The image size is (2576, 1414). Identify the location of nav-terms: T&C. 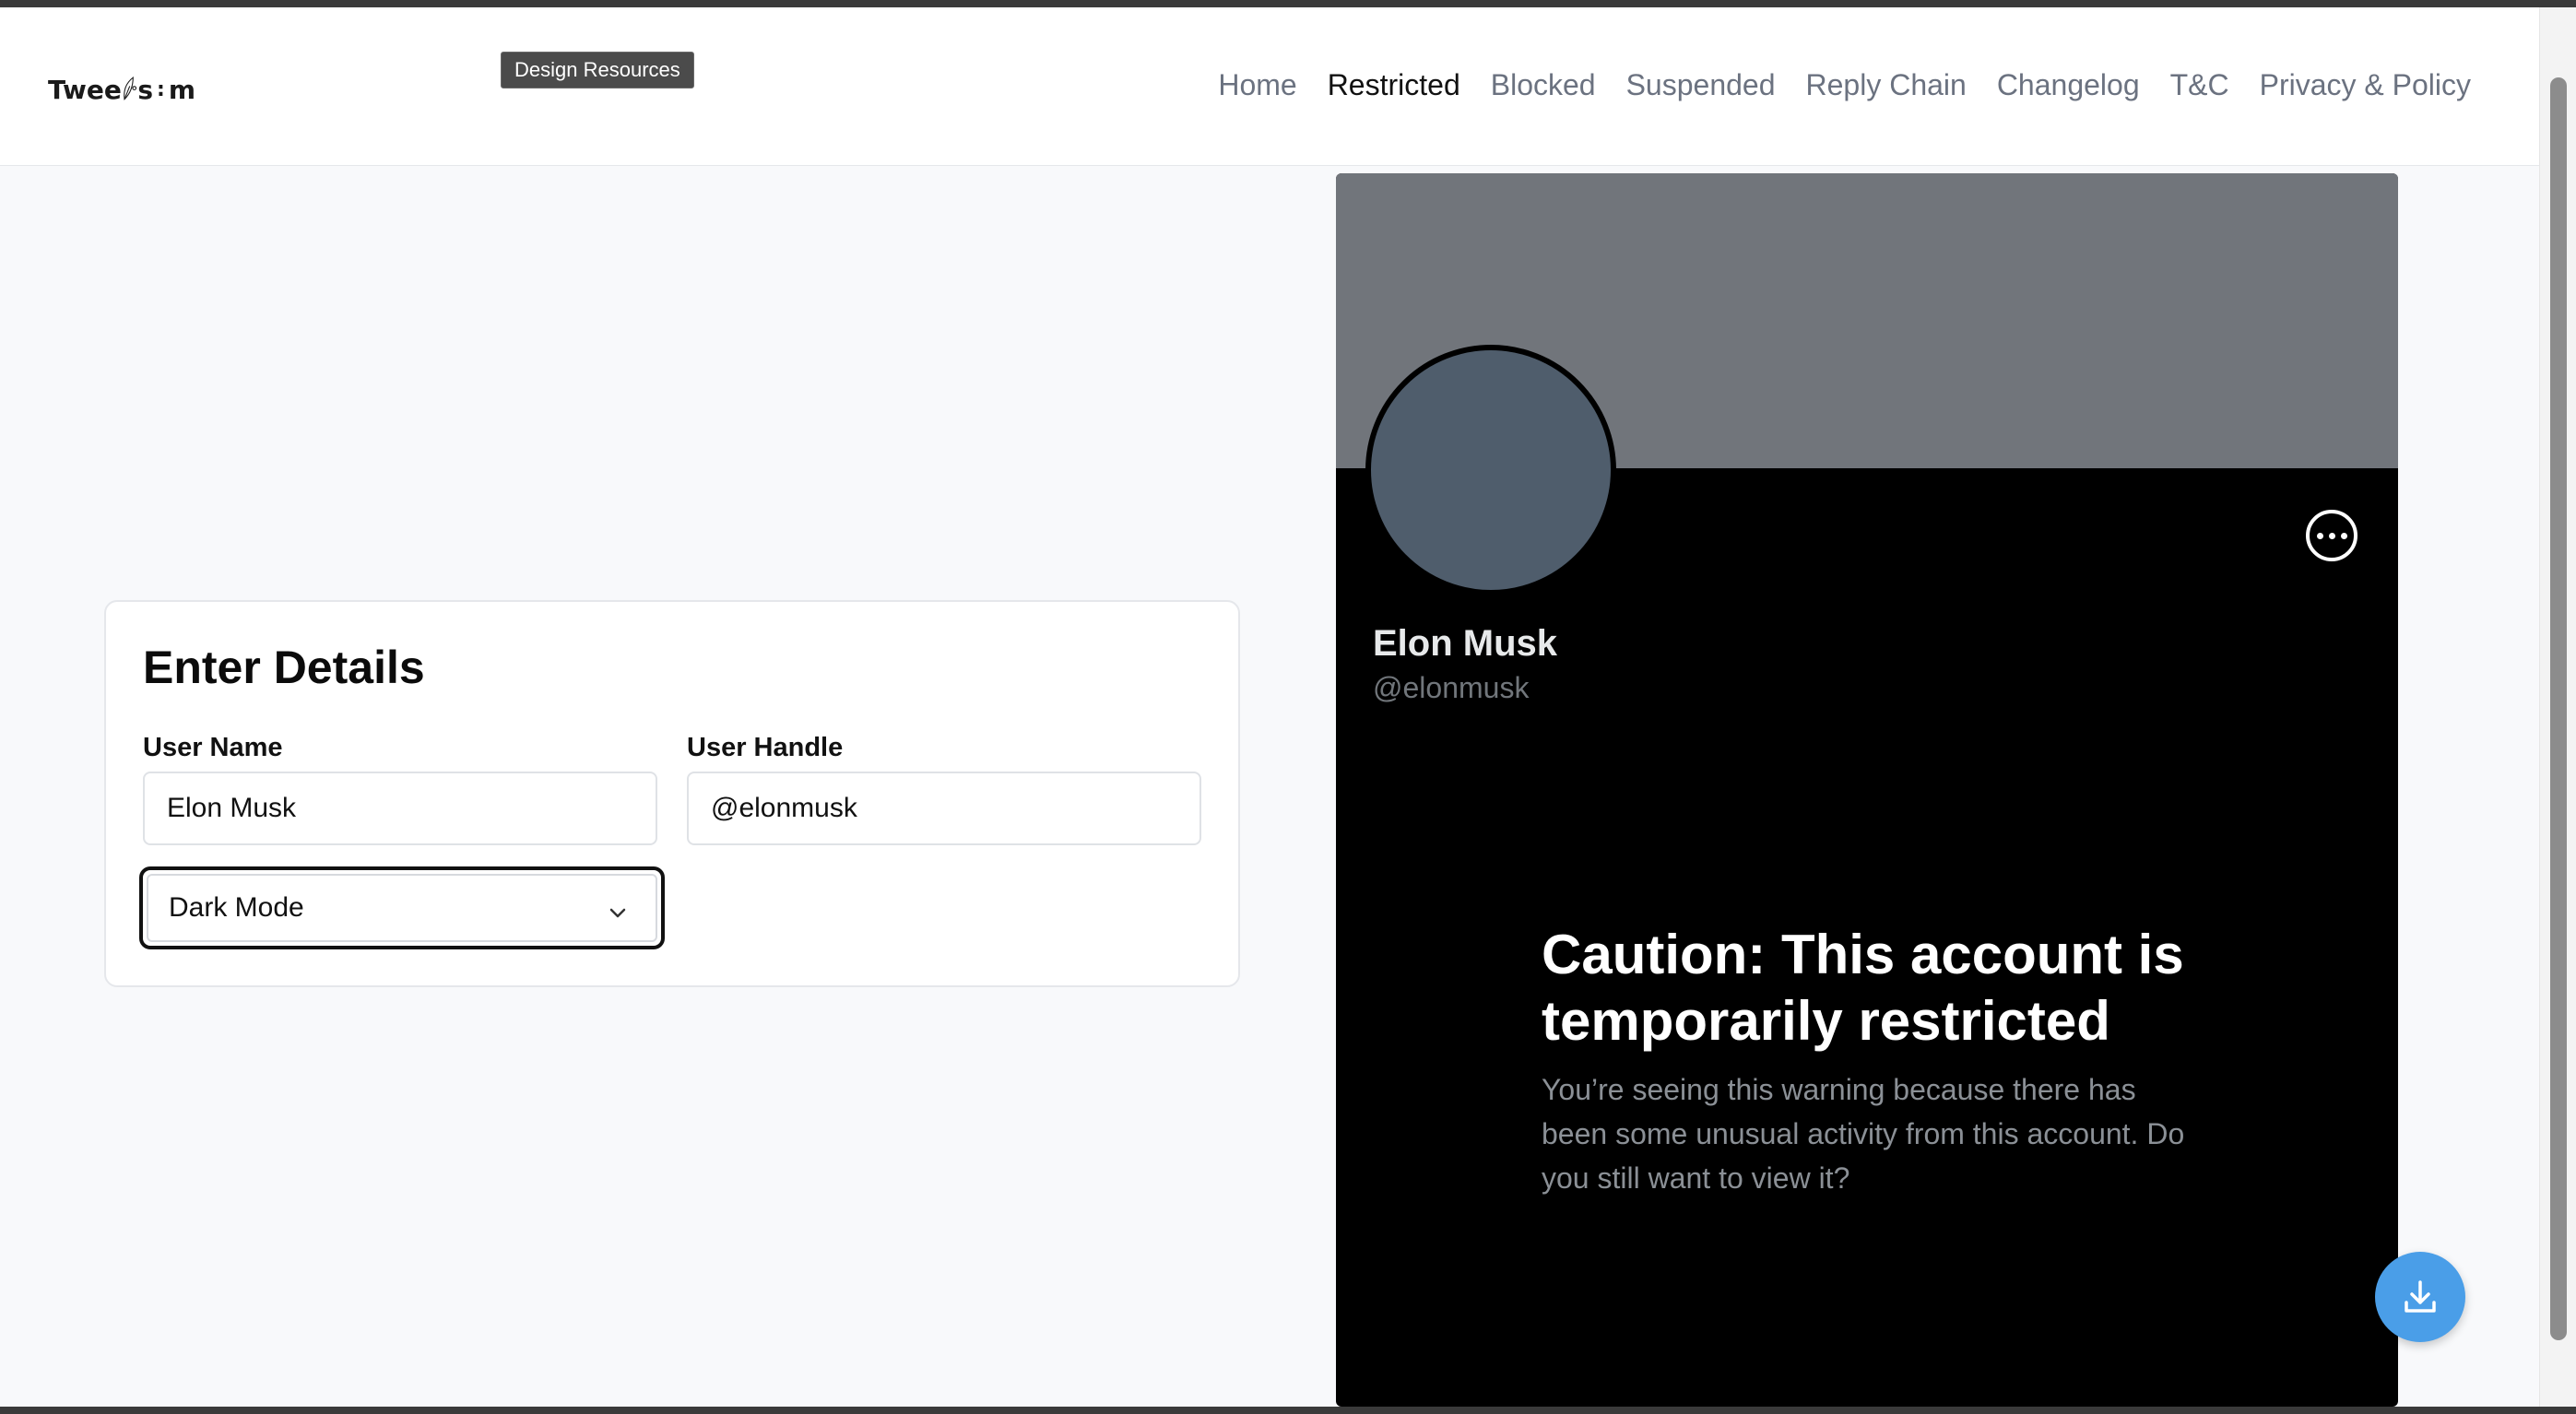
(2199, 85).